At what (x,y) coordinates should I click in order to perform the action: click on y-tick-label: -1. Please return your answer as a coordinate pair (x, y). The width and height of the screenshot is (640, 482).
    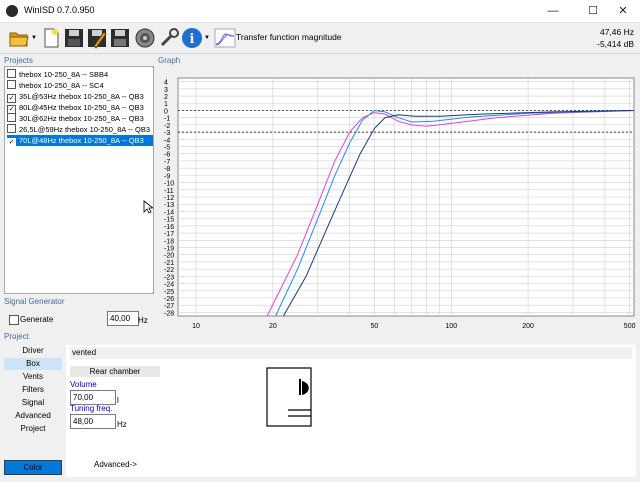
    Looking at the image, I should click on (167, 119).